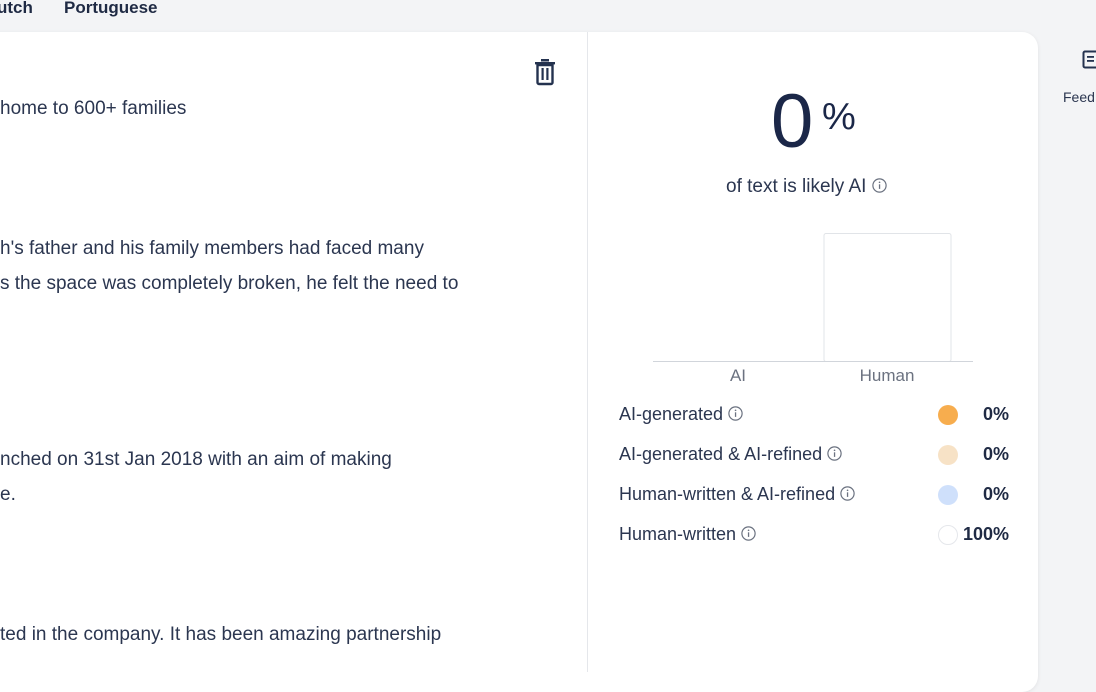 The image size is (1096, 692). I want to click on legend-human-written: Human-written 100%, so click(816, 536).